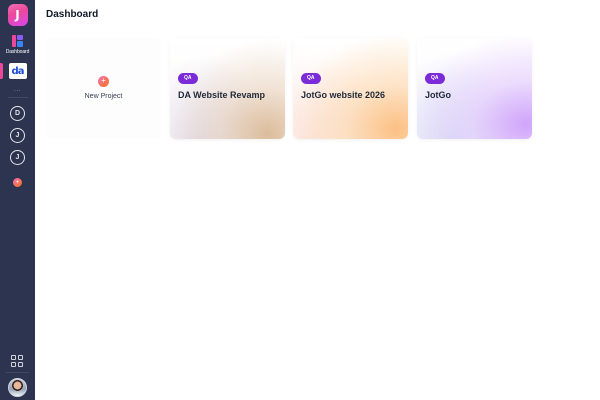  I want to click on sidebar-item-dashboard: Dashboard, so click(17, 45).